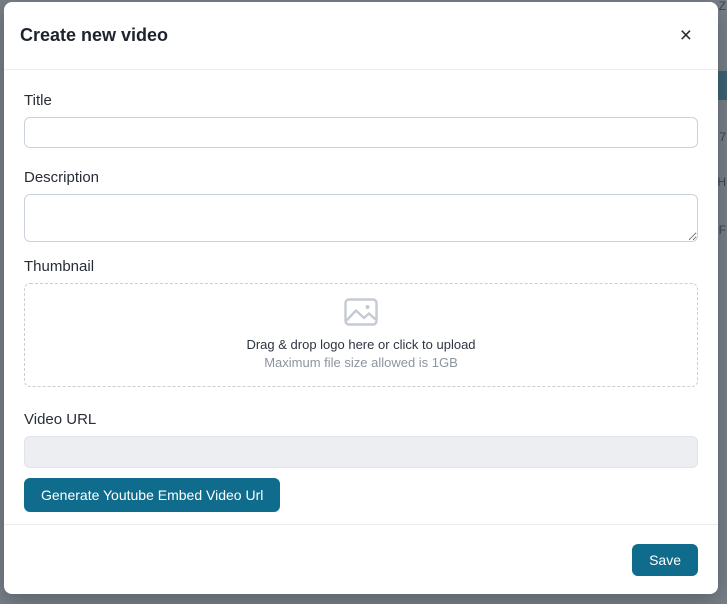  Describe the element at coordinates (361, 452) in the screenshot. I see `video-url-input` at that location.